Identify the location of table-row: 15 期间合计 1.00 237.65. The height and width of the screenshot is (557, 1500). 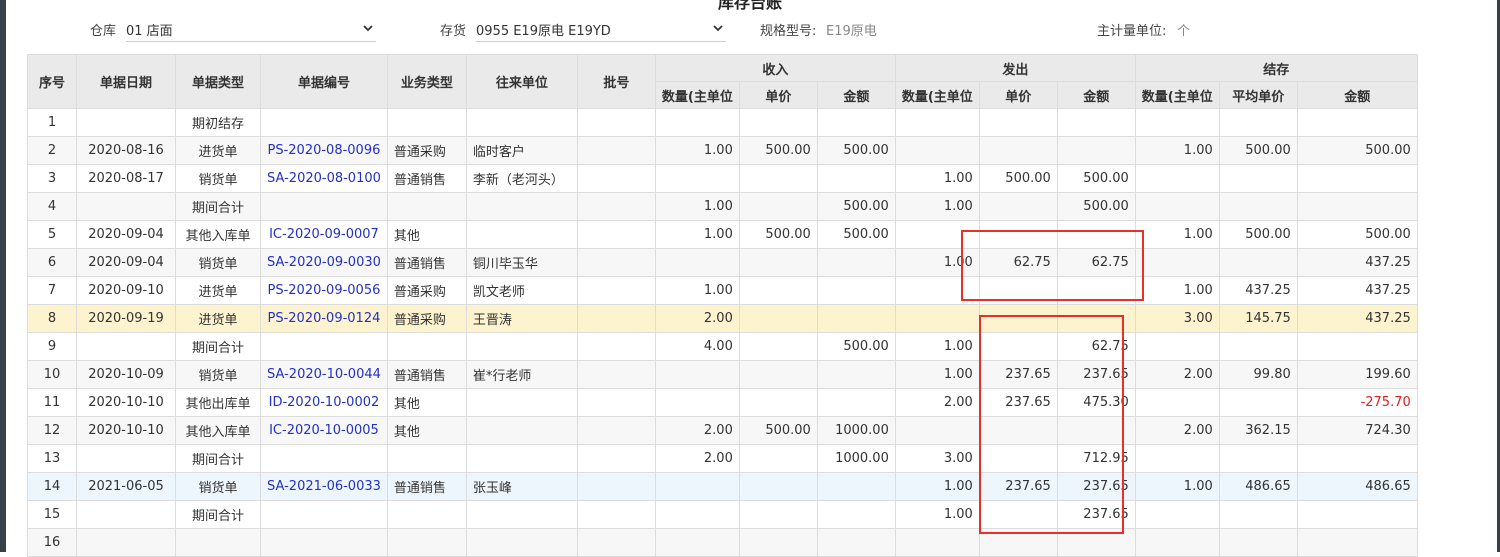
(722, 514).